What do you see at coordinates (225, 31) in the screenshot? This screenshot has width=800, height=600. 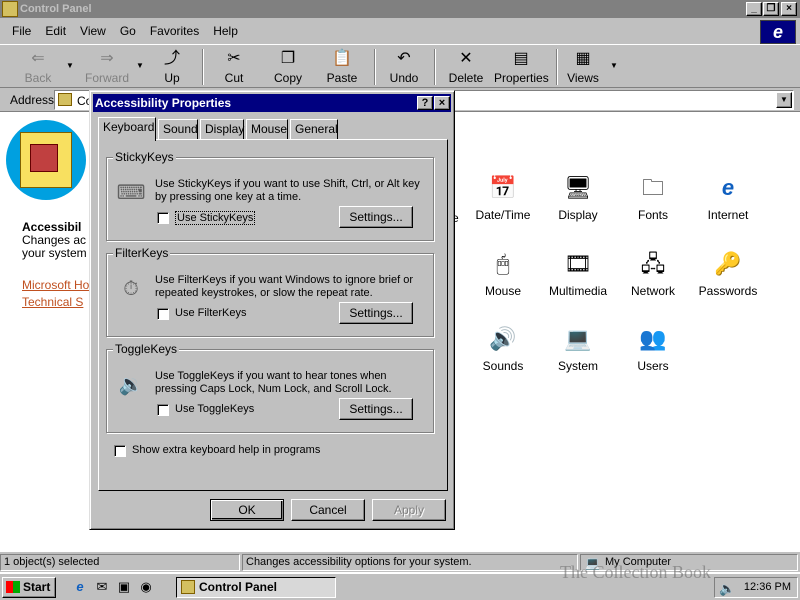 I see `menu-help: Help` at bounding box center [225, 31].